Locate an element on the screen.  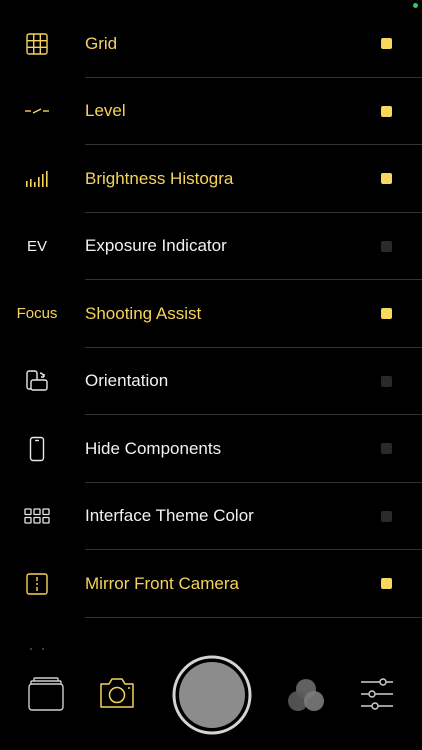
camera-indicator-dot is located at coordinates (415, 5).